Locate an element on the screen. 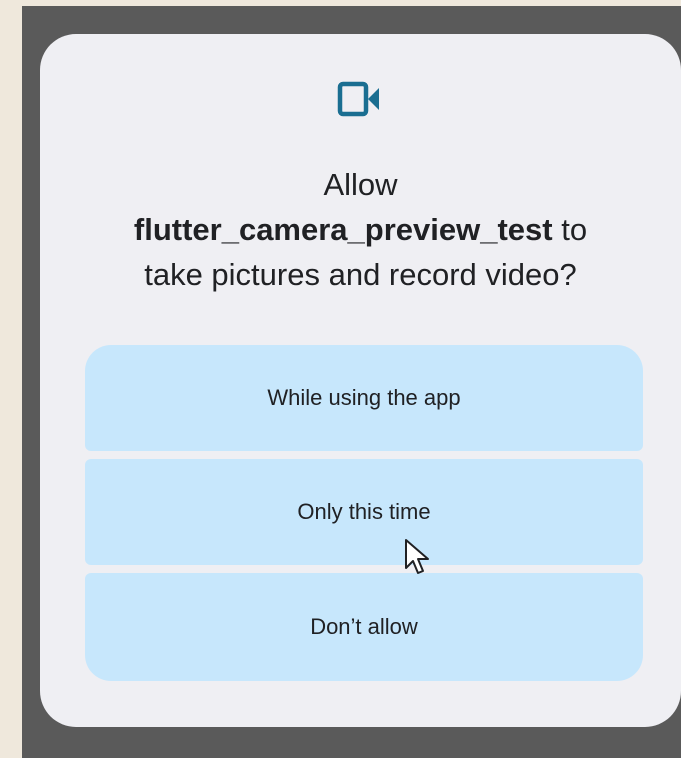 The width and height of the screenshot is (681, 758). only-this-time-label: Only this time is located at coordinates (364, 511).